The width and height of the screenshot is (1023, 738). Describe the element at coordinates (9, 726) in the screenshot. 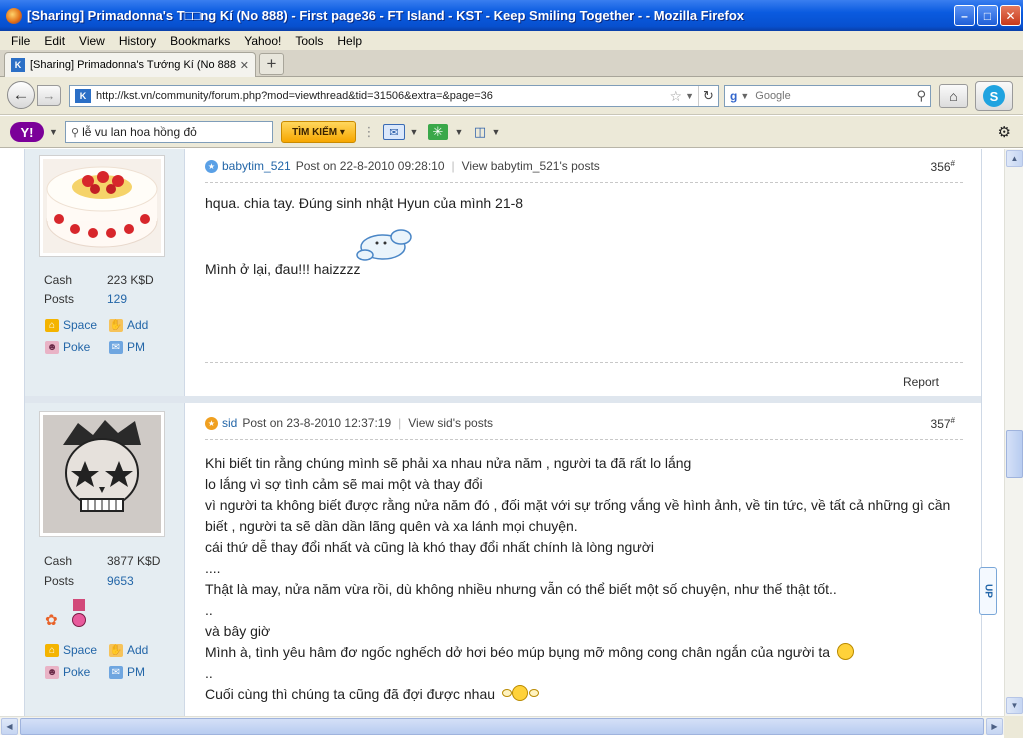

I see `scroll-left-arrow-icon: ◀` at that location.